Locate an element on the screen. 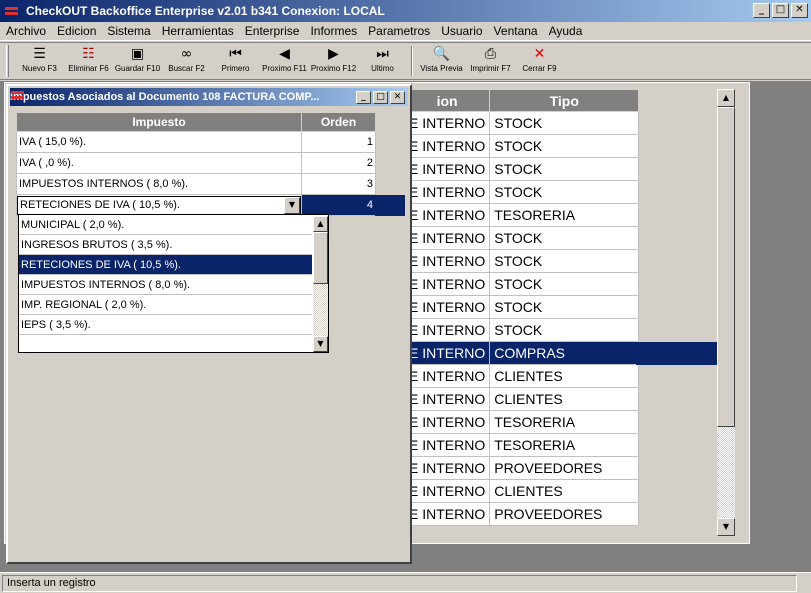  menu-usuario: Usuario is located at coordinates (461, 31).